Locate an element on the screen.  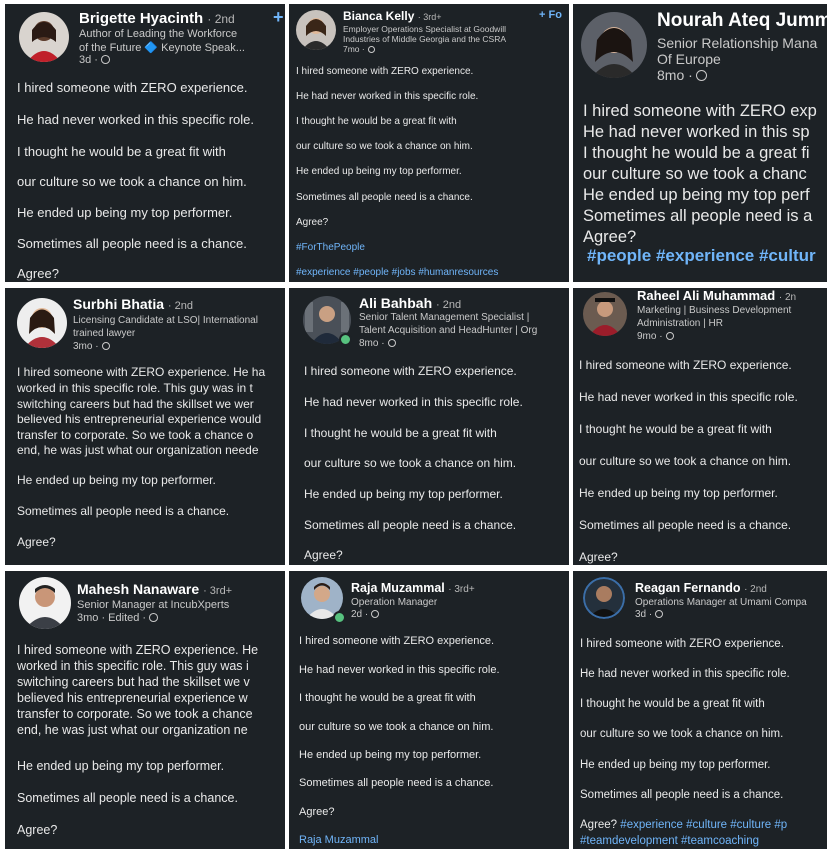
post-time: 7mo · is located at coordinates (359, 49).